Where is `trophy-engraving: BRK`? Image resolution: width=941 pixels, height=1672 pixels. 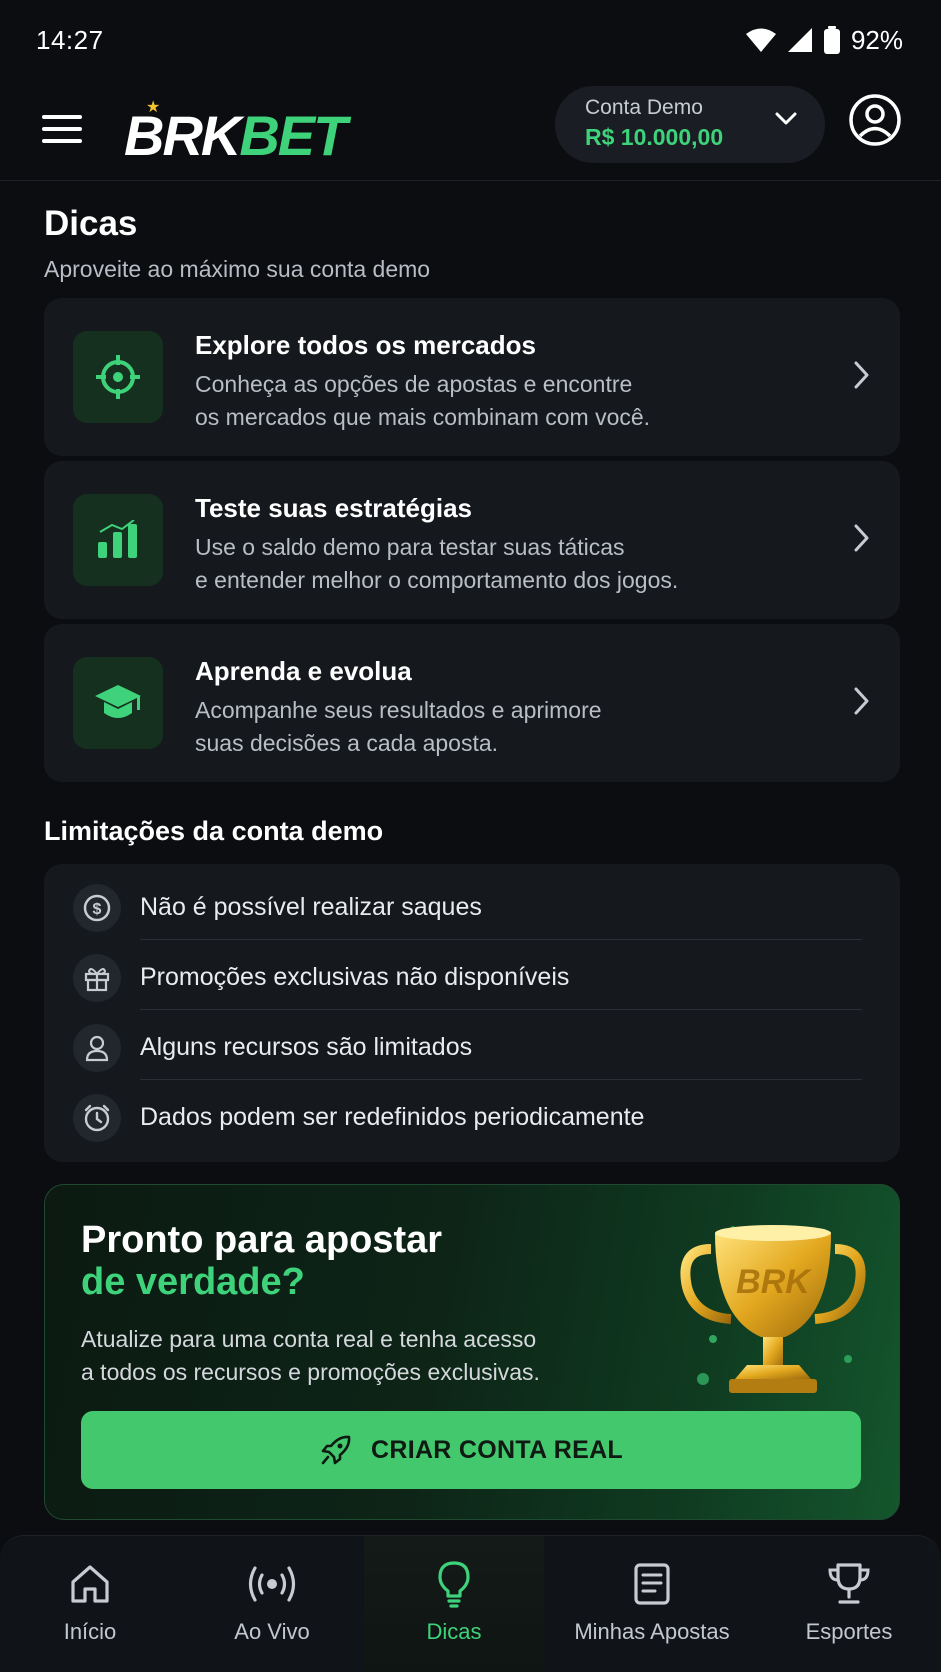
trophy-engraving: BRK is located at coordinates (774, 1282).